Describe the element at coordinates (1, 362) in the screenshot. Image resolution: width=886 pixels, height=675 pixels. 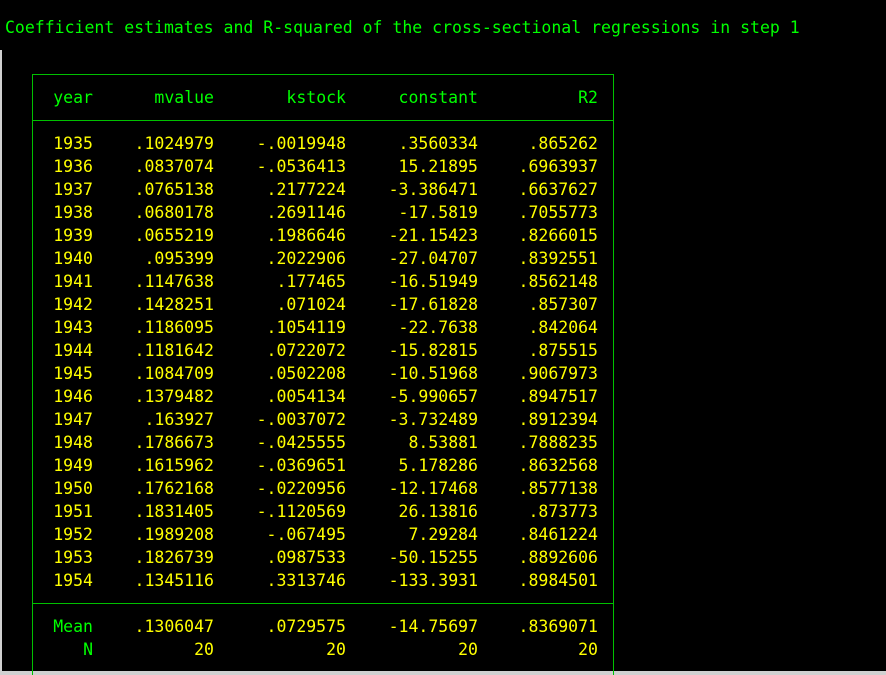
I see `window-left-edge` at that location.